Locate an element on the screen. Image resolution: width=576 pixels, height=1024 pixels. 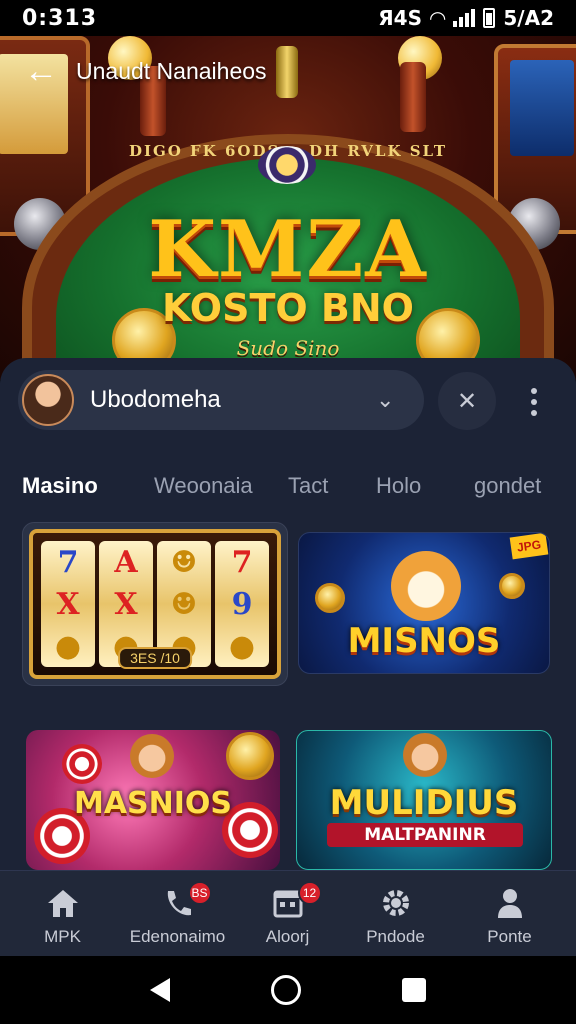
game-title: MULIDIUS is located at coordinates (424, 803).